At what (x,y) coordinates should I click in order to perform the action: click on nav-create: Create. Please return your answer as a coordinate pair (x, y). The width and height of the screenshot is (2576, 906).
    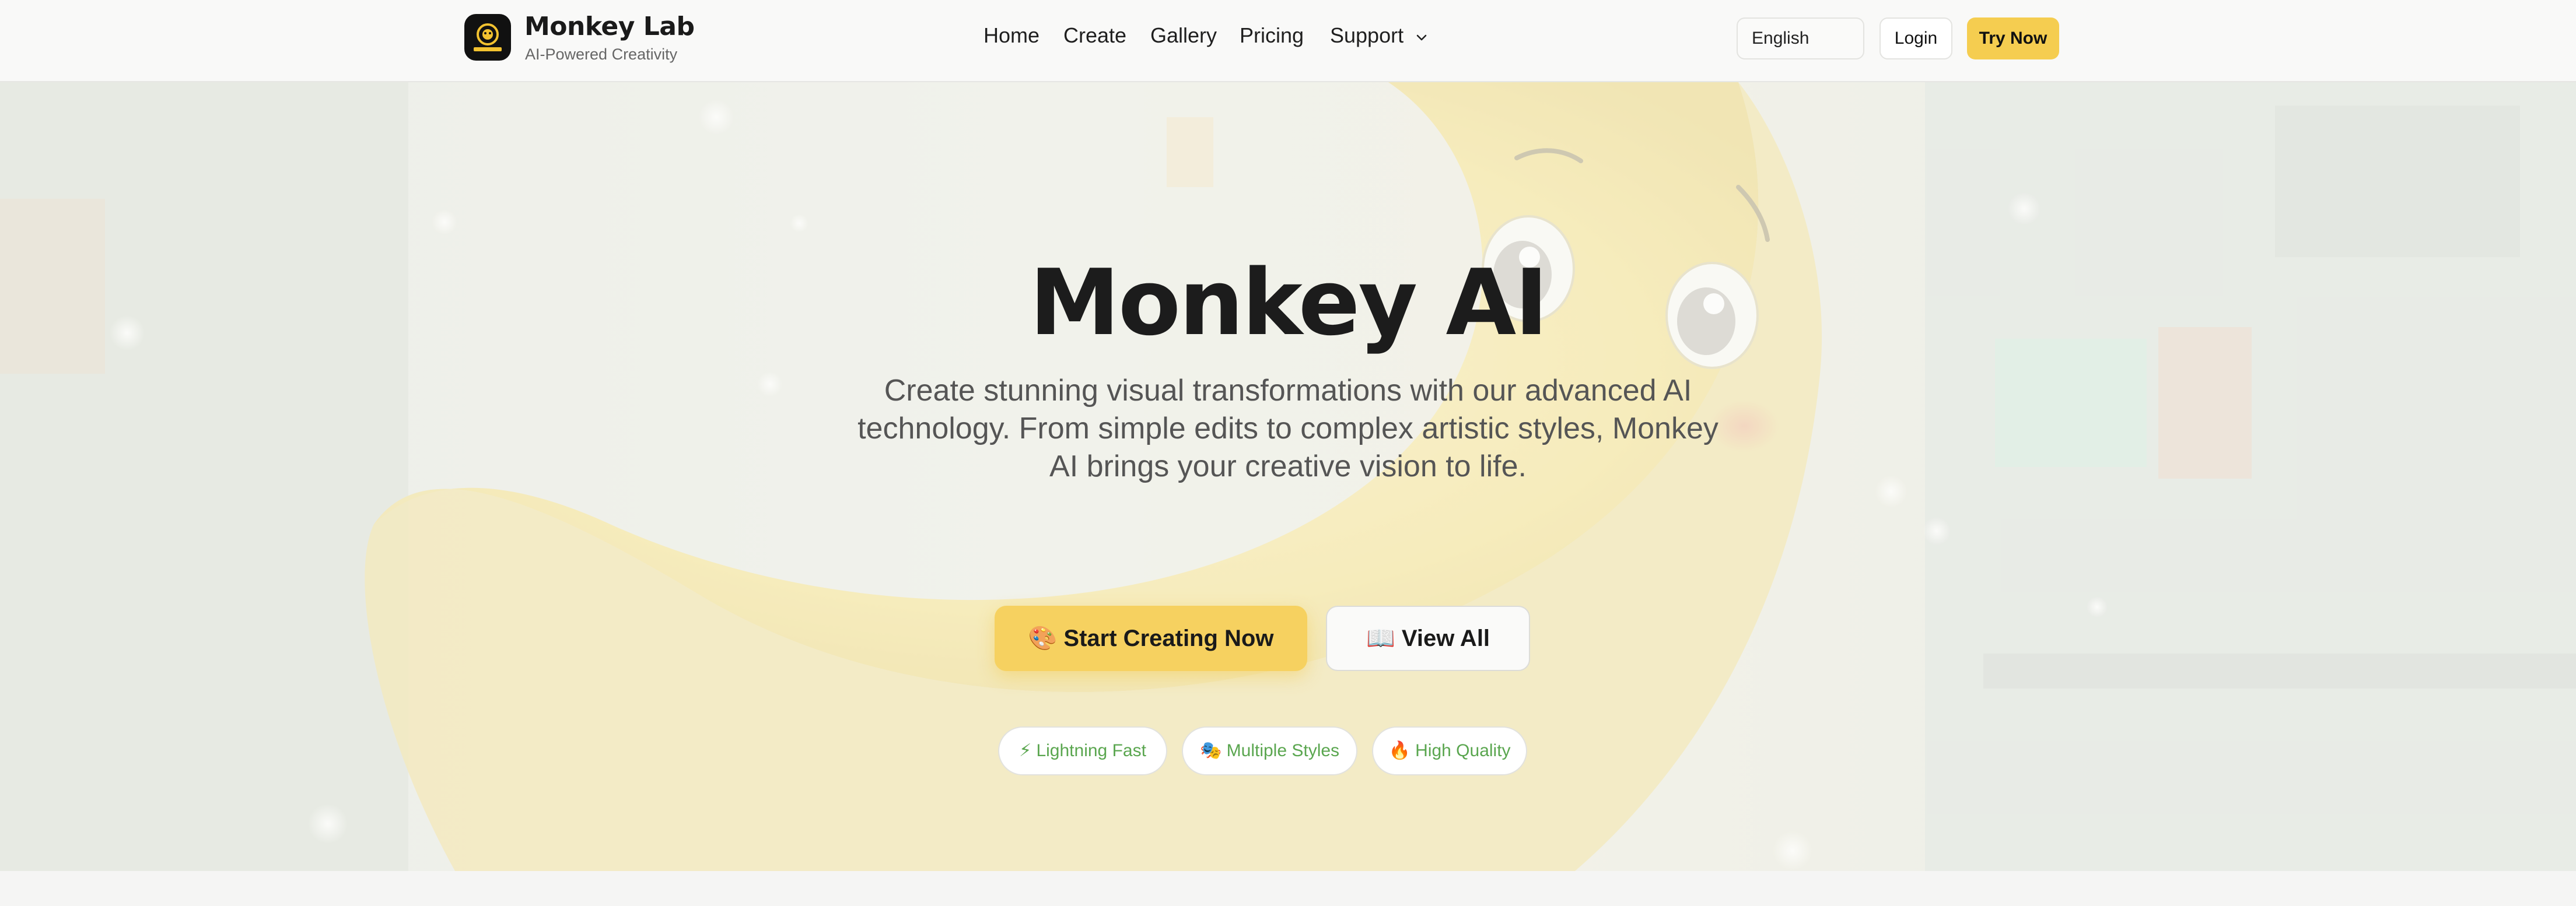
    Looking at the image, I should click on (1094, 35).